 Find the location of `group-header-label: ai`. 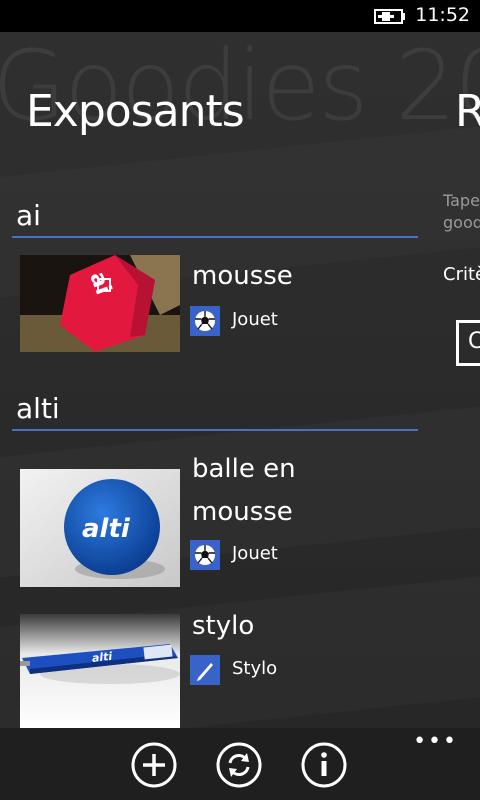

group-header-label: ai is located at coordinates (28, 215).